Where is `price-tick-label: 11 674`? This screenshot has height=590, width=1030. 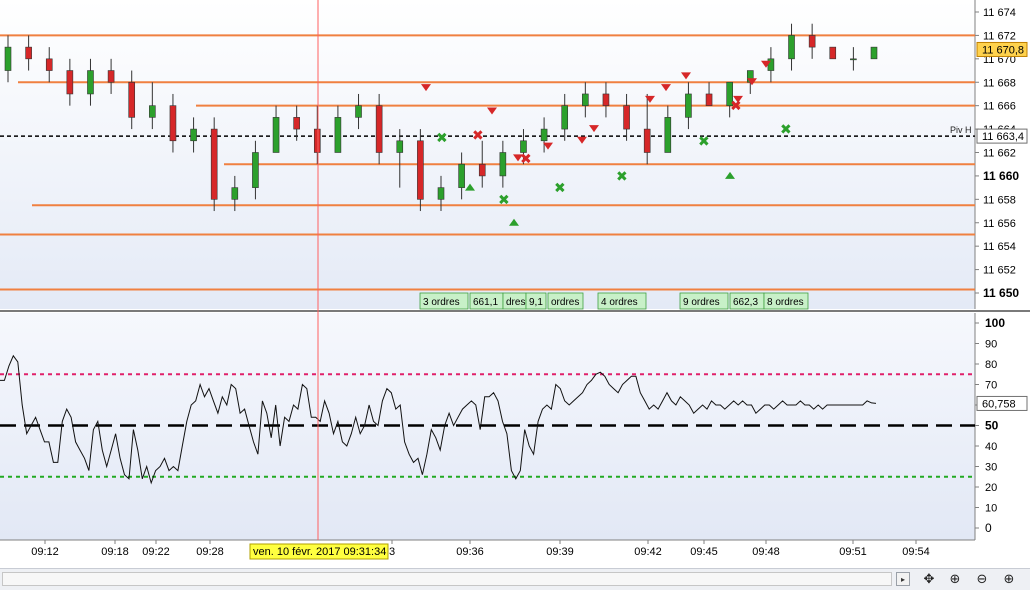
price-tick-label: 11 674 is located at coordinates (999, 13).